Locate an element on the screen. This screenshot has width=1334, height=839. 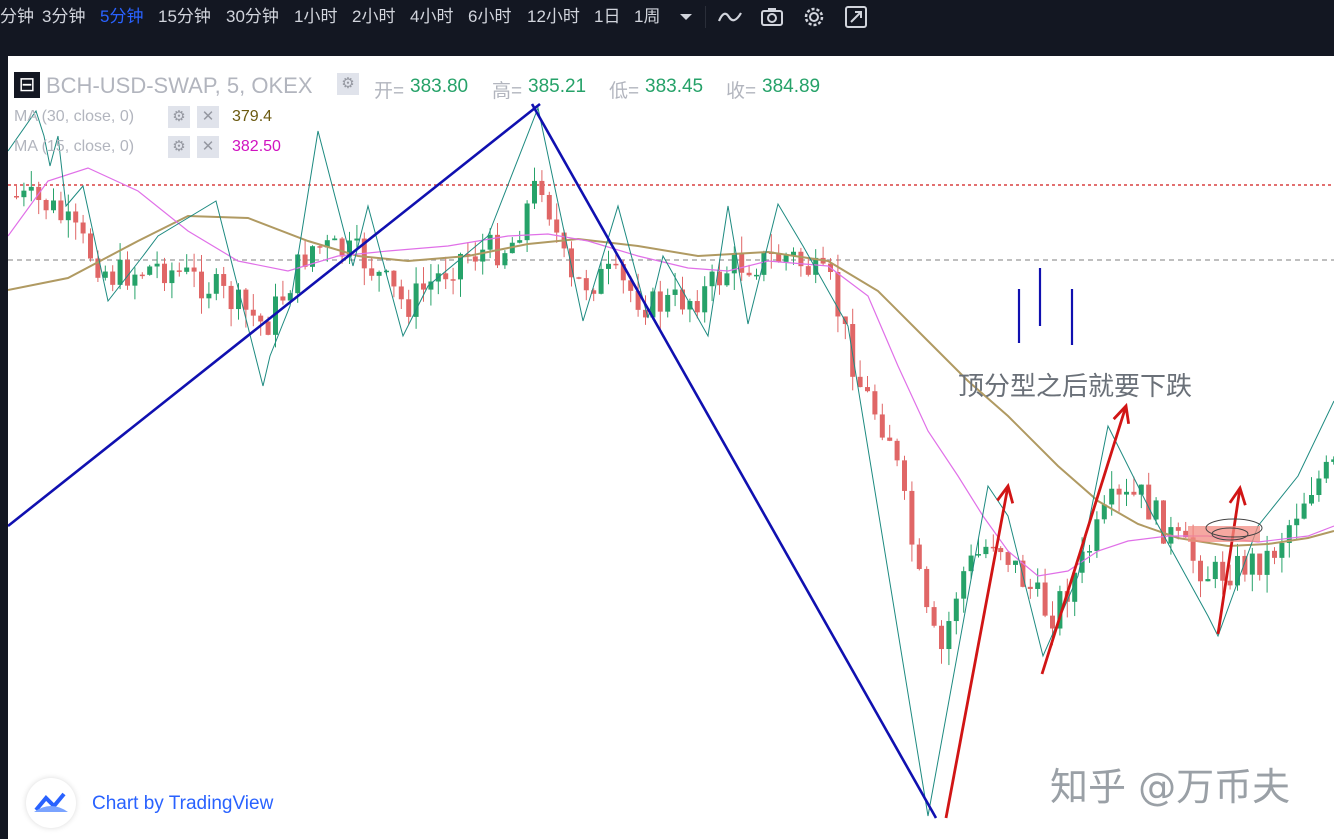
timeframe-10: 1日 is located at coordinates (607, 17).